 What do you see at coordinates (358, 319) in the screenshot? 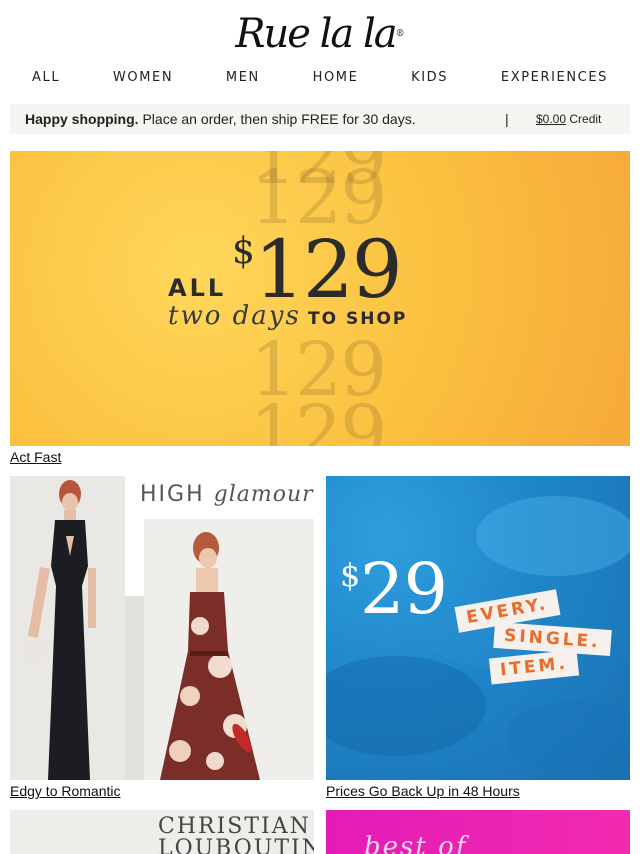
I see `hero-to-shop-text: TO SHOP` at bounding box center [358, 319].